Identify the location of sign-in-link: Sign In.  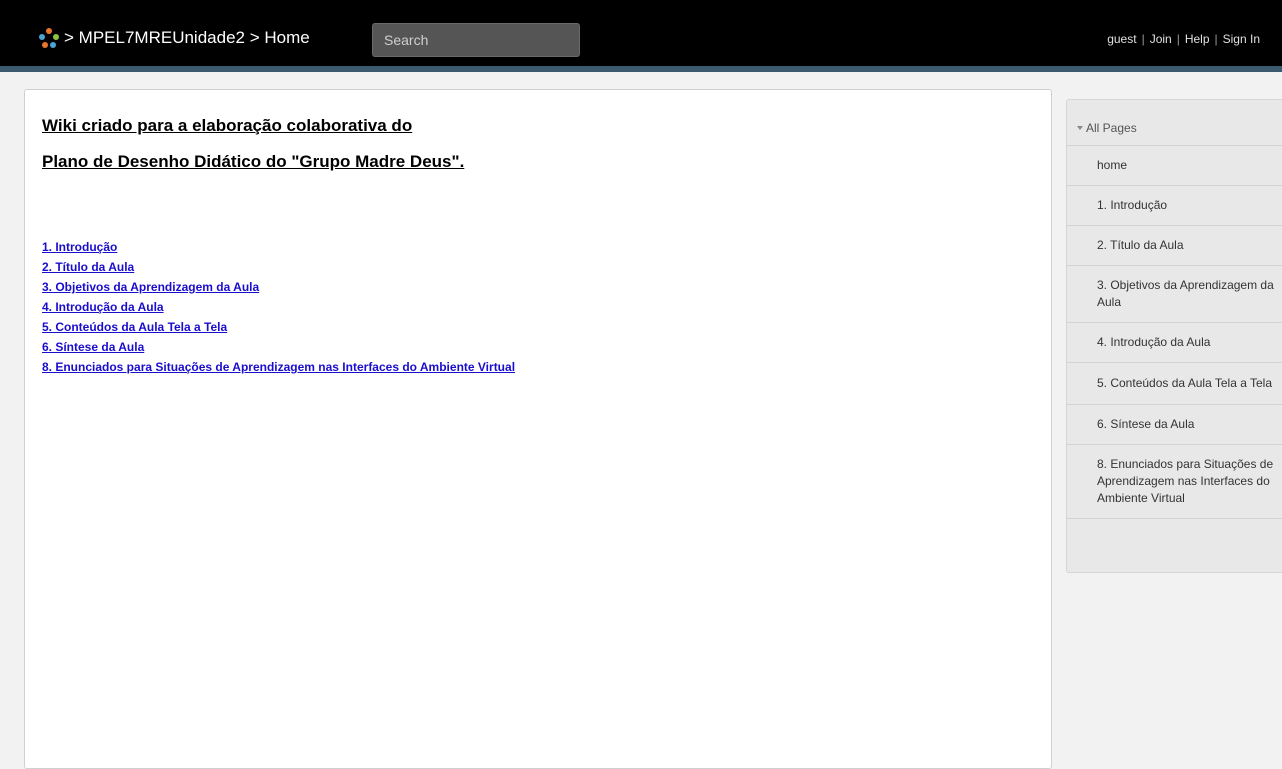
(1241, 39).